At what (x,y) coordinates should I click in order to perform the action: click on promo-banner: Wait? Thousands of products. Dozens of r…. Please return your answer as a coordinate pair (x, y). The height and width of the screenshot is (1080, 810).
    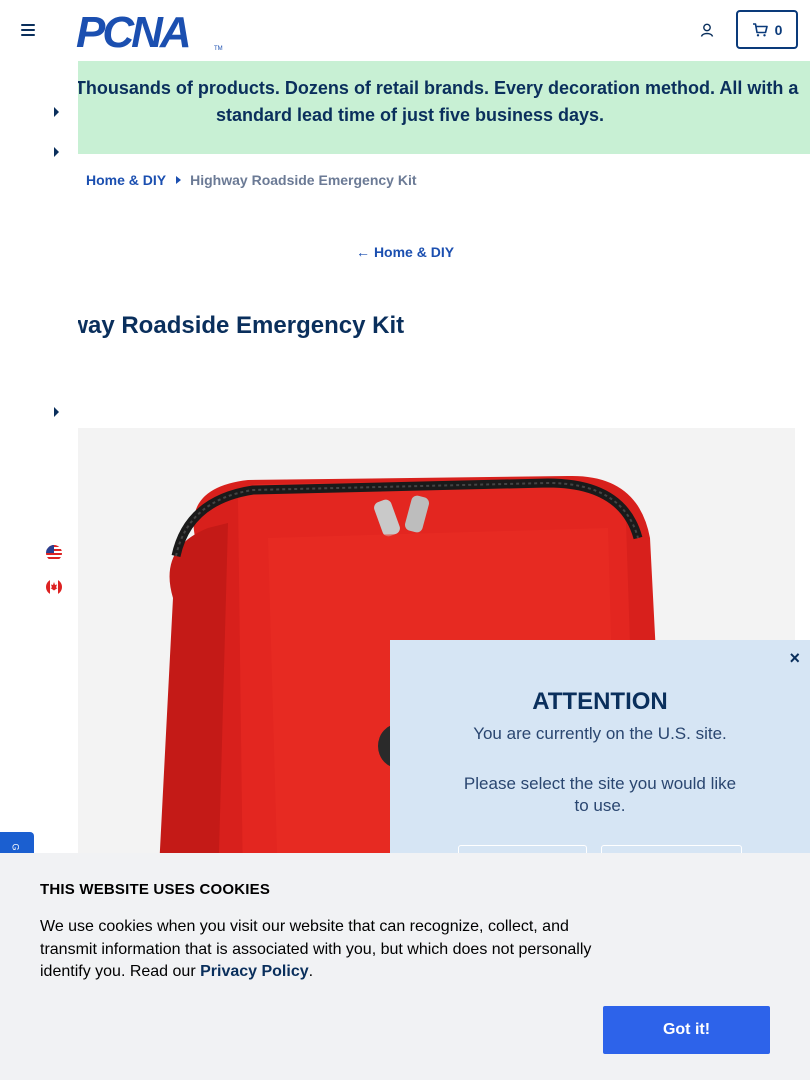
    Looking at the image, I should click on (405, 107).